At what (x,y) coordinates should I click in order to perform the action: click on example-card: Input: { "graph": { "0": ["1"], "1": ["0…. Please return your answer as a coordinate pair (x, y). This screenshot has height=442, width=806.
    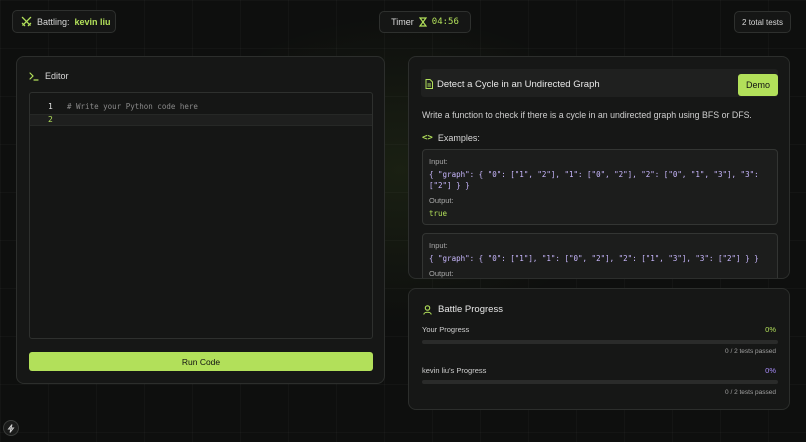
    Looking at the image, I should click on (600, 255).